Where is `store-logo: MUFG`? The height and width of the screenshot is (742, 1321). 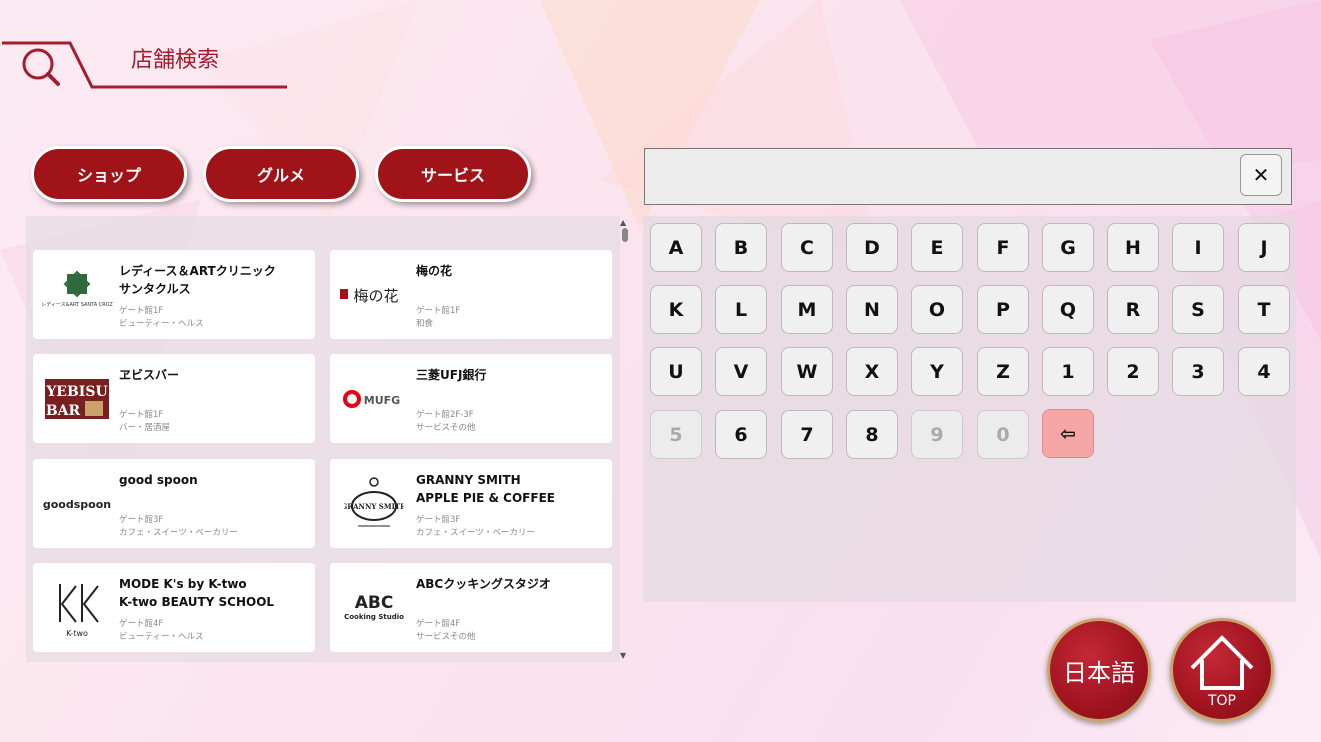 store-logo: MUFG is located at coordinates (374, 399).